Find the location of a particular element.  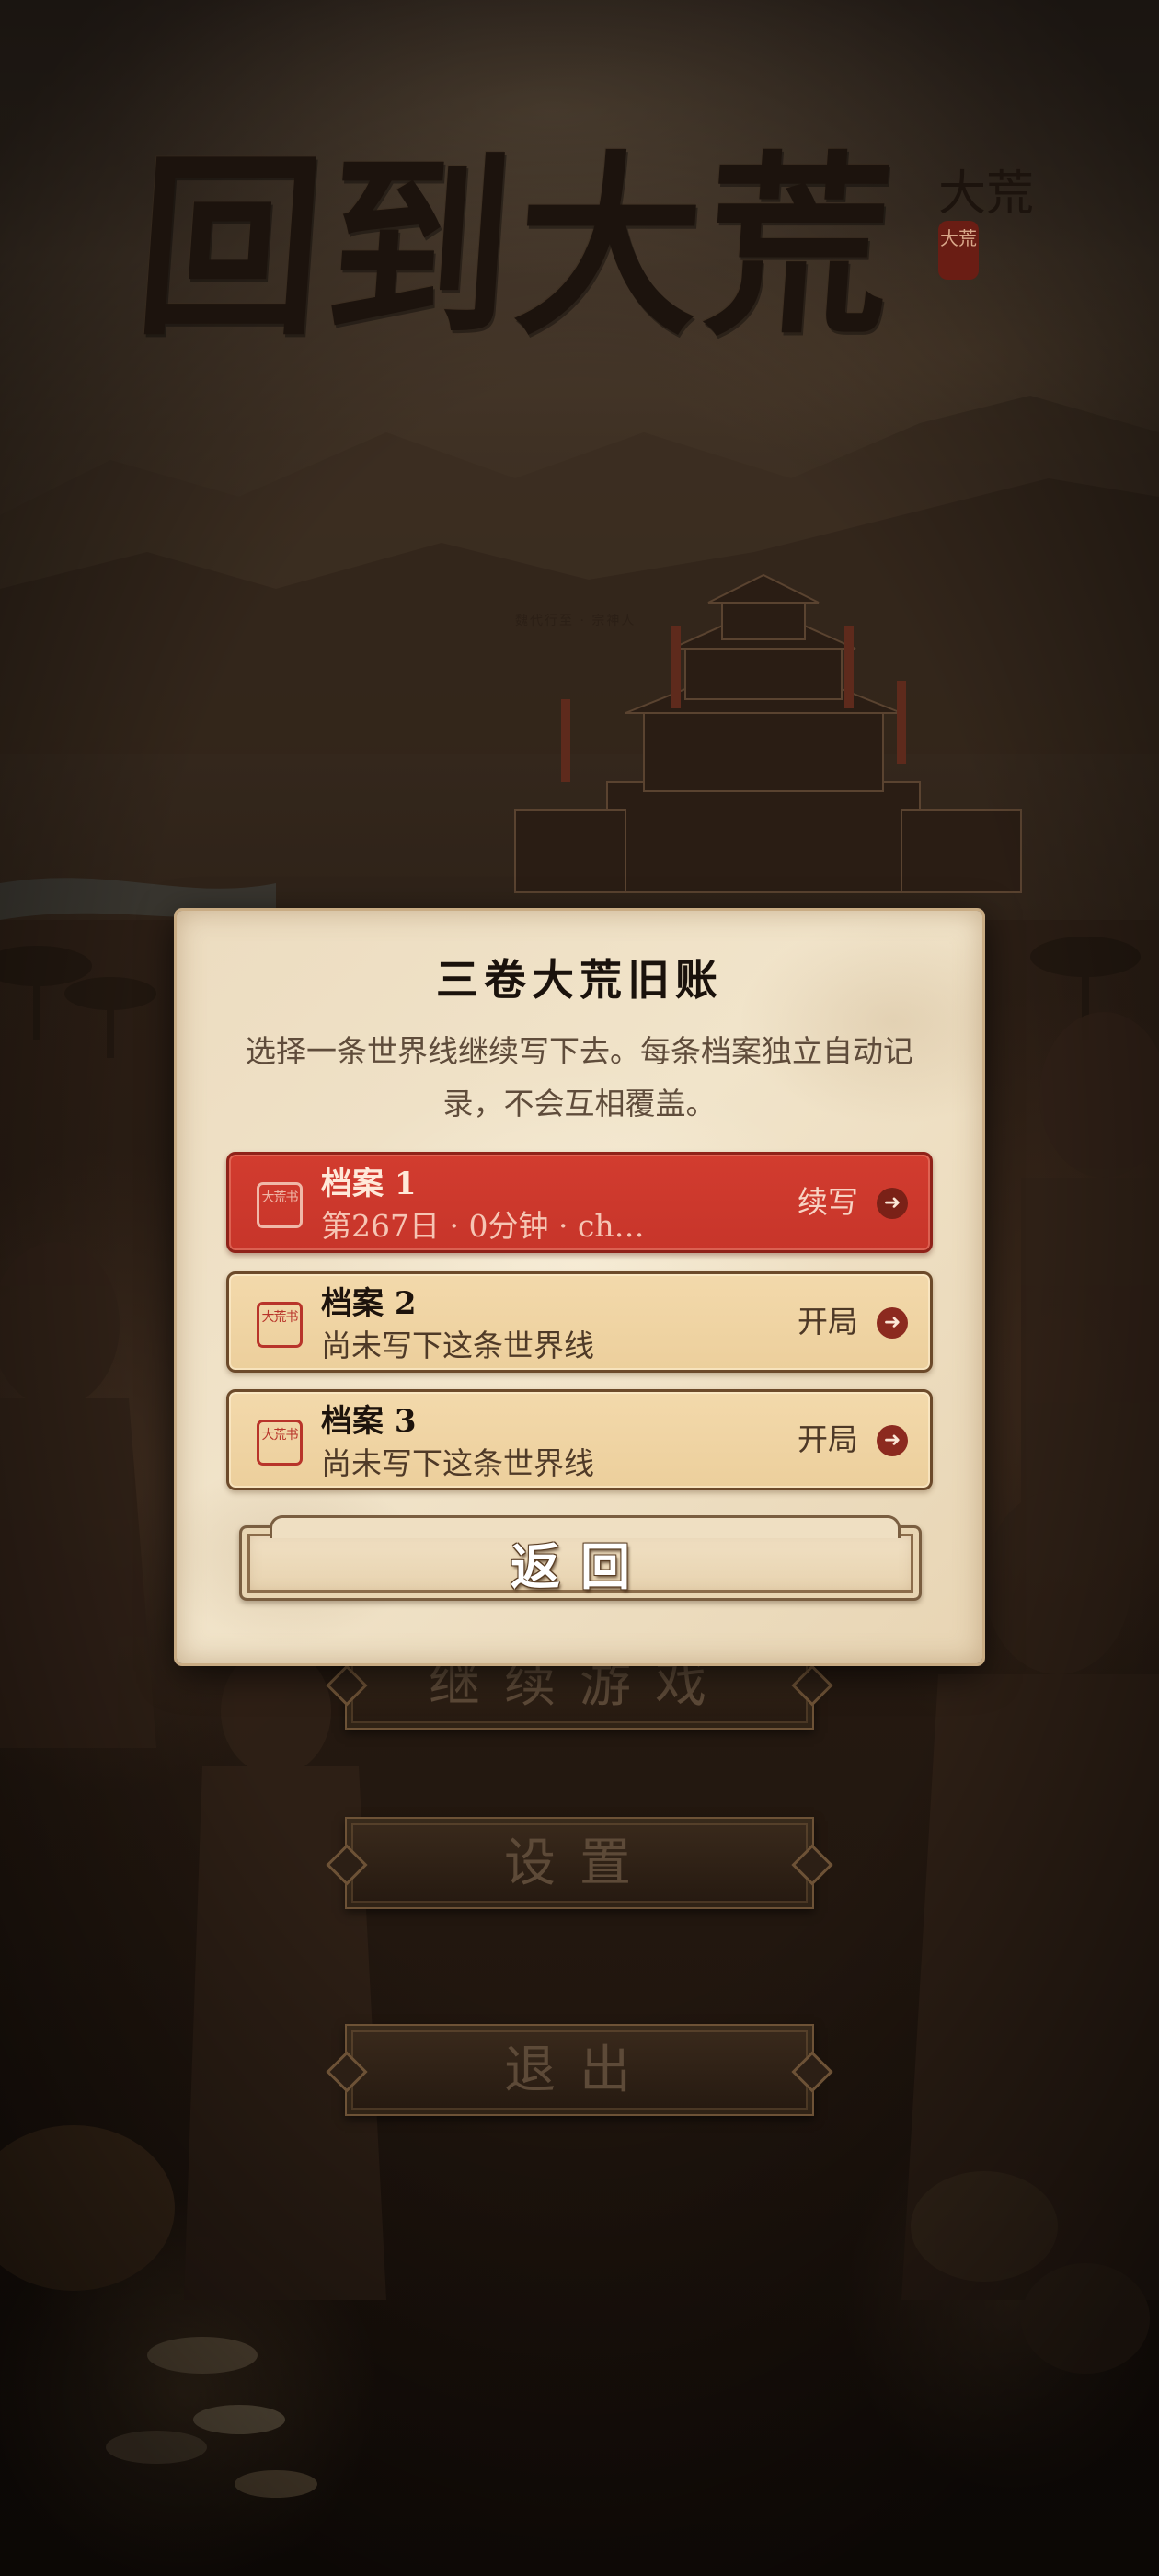

save-slot-2: 大荒书 档案 2 尚未写下这条世界线 开局 ➜ is located at coordinates (579, 1322).